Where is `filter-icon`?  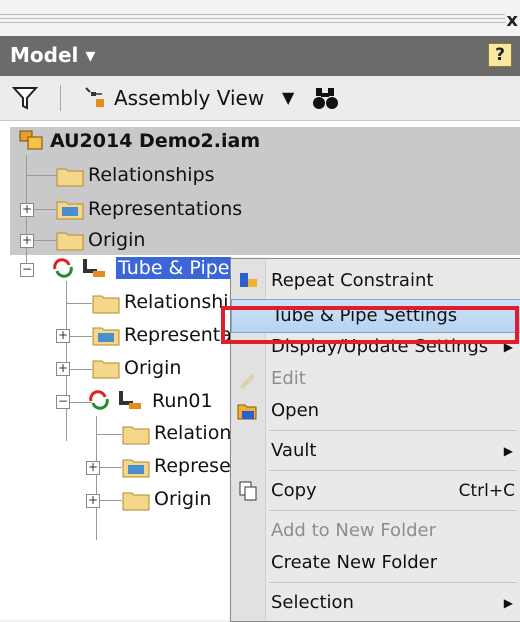
filter-icon is located at coordinates (25, 98).